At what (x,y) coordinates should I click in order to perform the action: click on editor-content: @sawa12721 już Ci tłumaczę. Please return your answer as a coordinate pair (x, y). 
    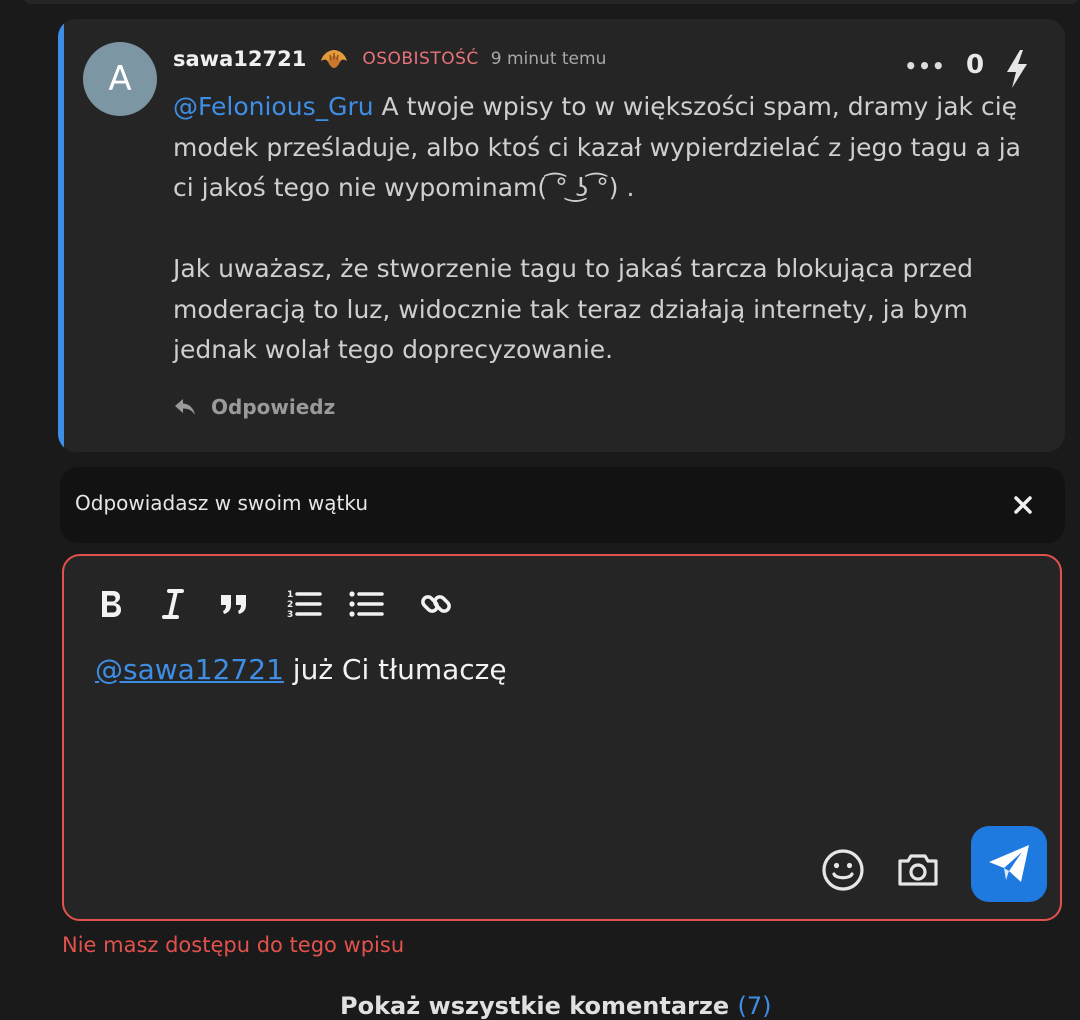
    Looking at the image, I should click on (301, 669).